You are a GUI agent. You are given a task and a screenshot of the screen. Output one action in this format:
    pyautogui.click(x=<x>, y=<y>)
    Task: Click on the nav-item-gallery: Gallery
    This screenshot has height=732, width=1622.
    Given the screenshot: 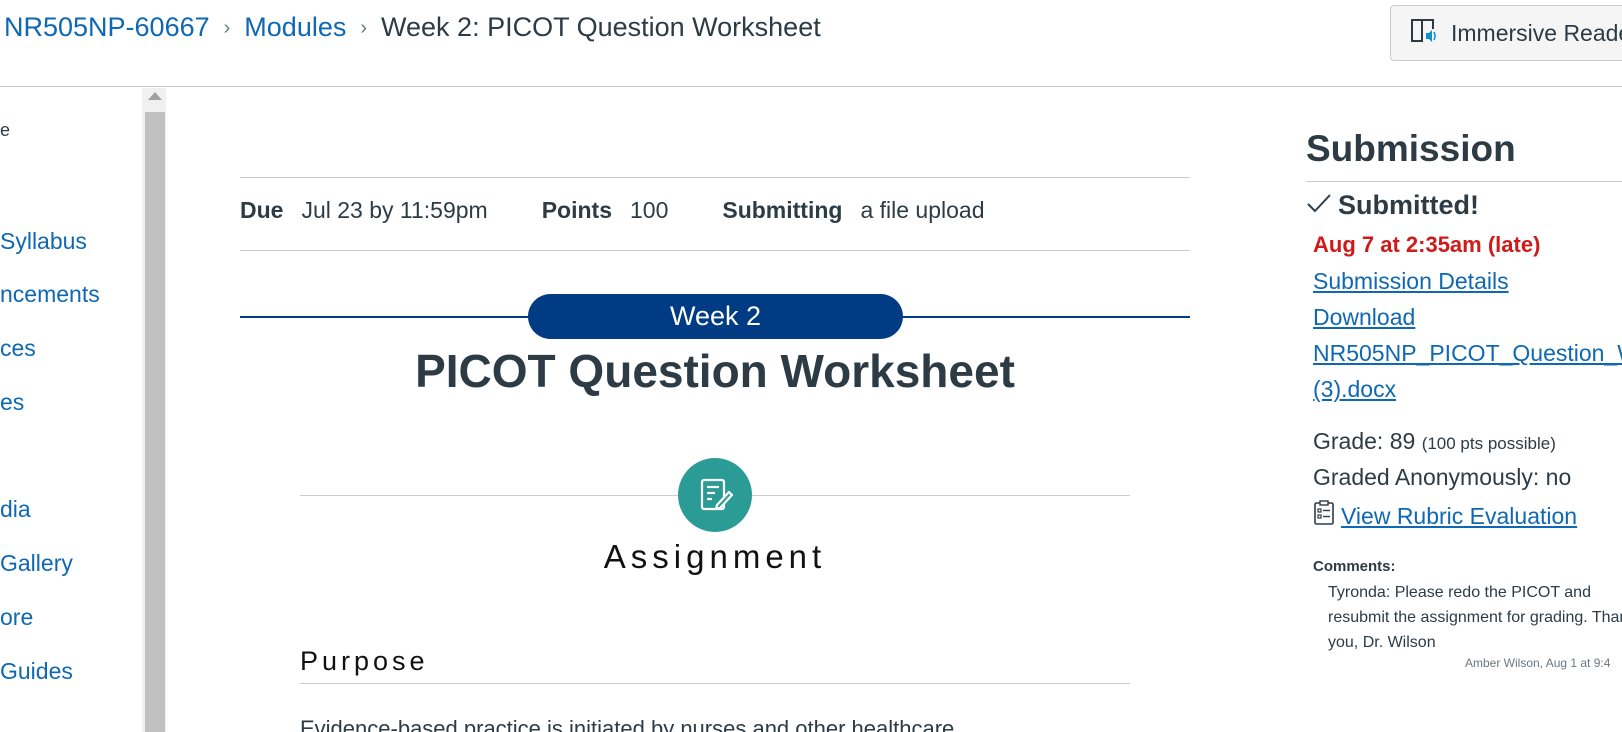 What is the action you would take?
    pyautogui.click(x=36, y=563)
    